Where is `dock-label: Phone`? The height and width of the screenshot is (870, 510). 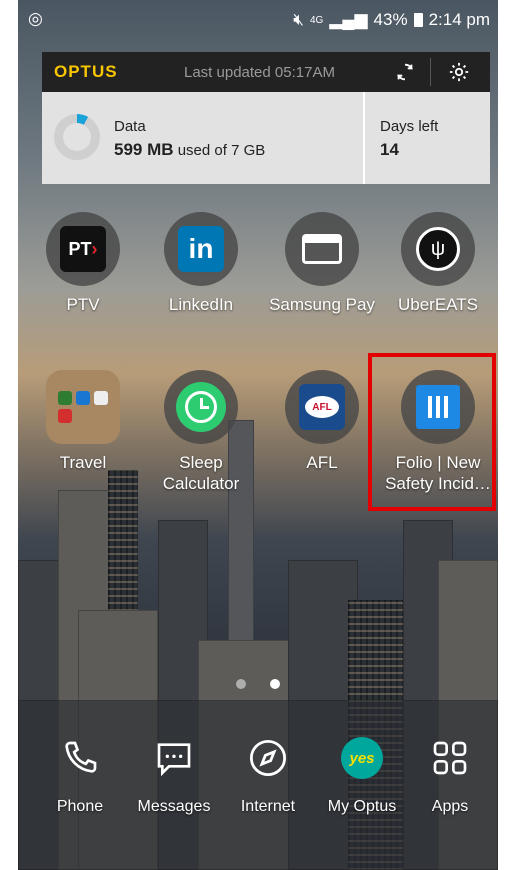 dock-label: Phone is located at coordinates (80, 806).